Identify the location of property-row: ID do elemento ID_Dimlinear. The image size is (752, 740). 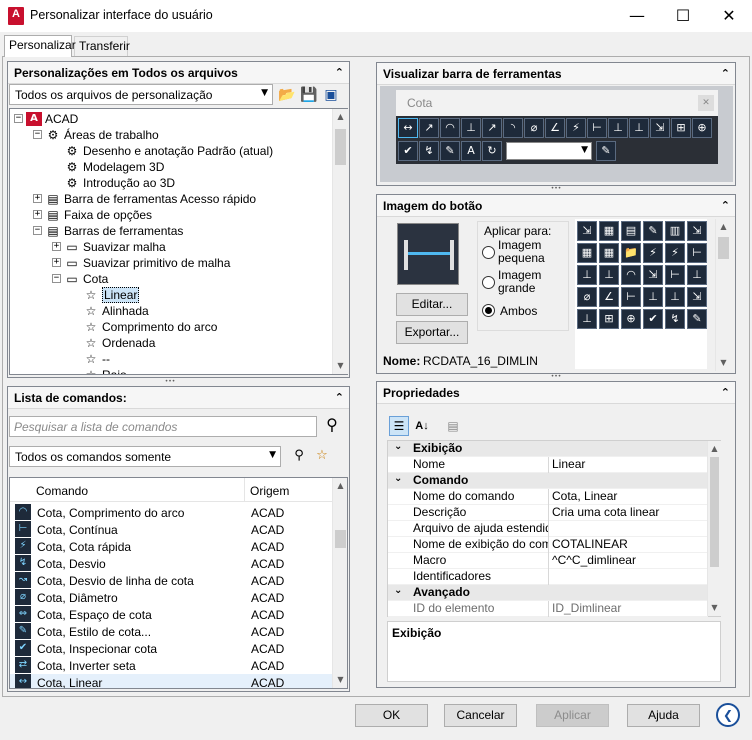
(548, 609).